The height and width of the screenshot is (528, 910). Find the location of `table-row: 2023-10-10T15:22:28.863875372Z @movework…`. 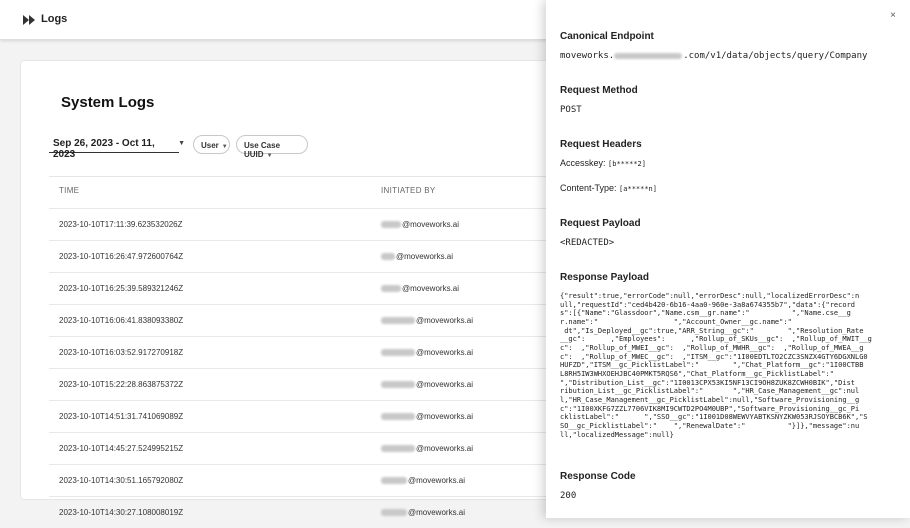

table-row: 2023-10-10T15:22:28.863875372Z @movework… is located at coordinates (309, 384).